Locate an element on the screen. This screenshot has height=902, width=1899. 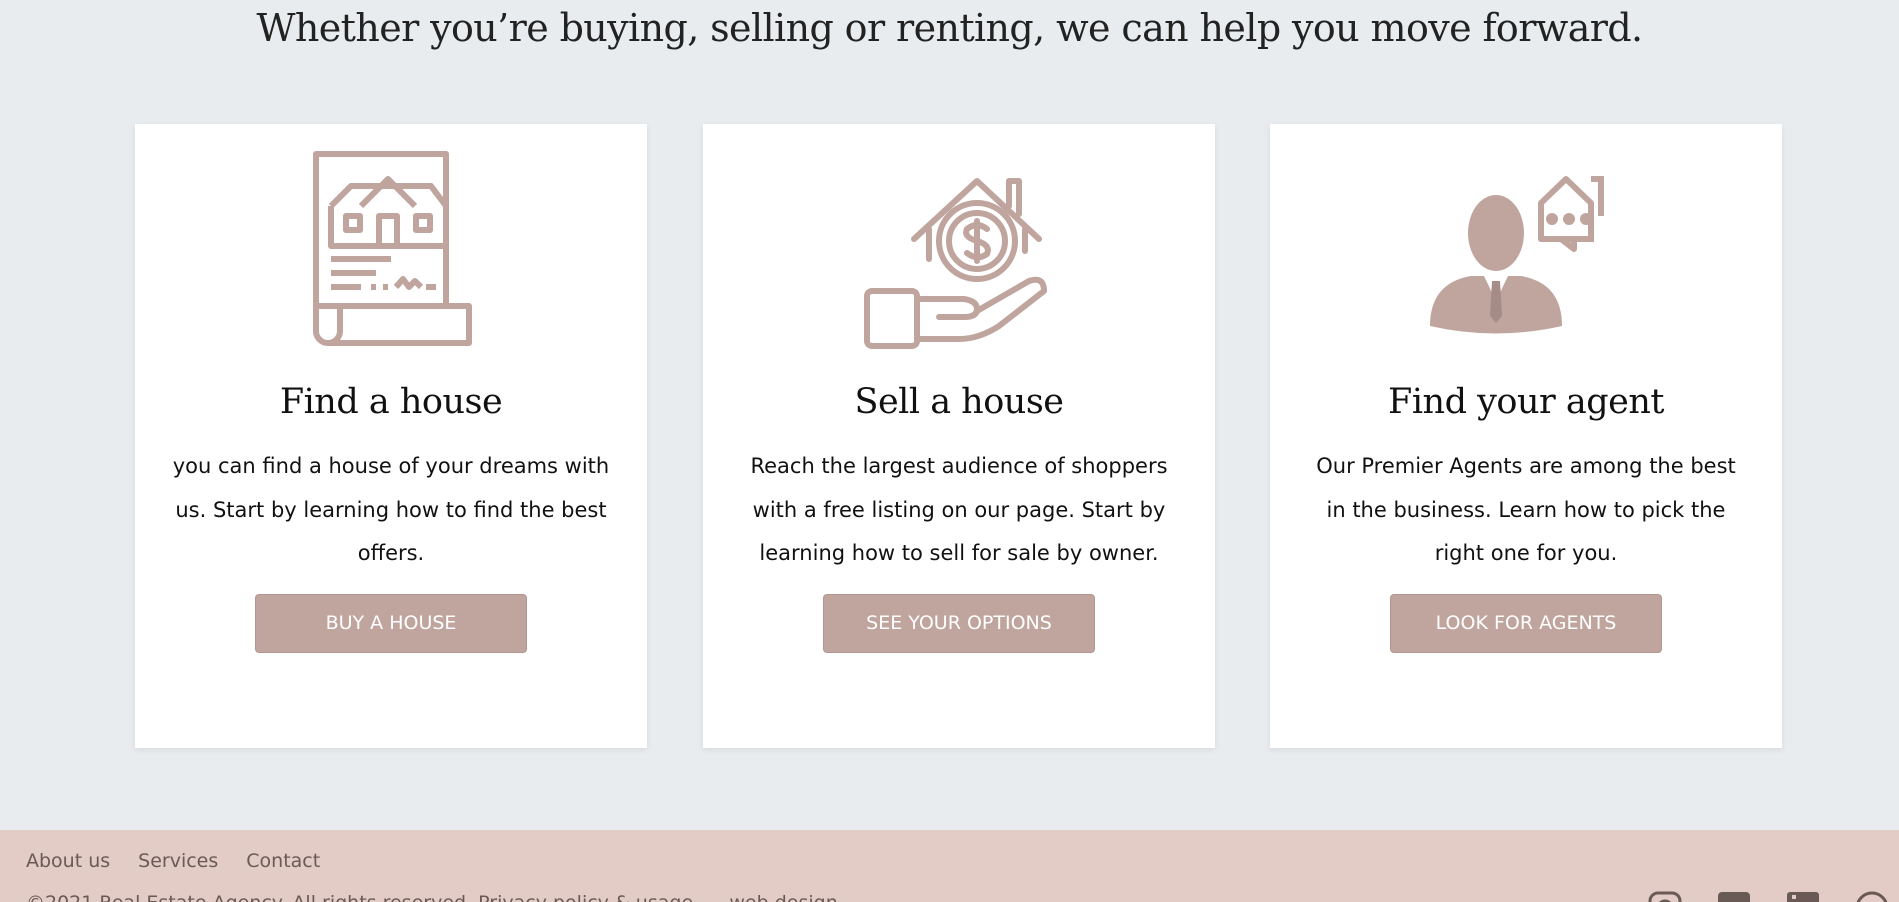
card-title: Find your agent is located at coordinates (1526, 402).